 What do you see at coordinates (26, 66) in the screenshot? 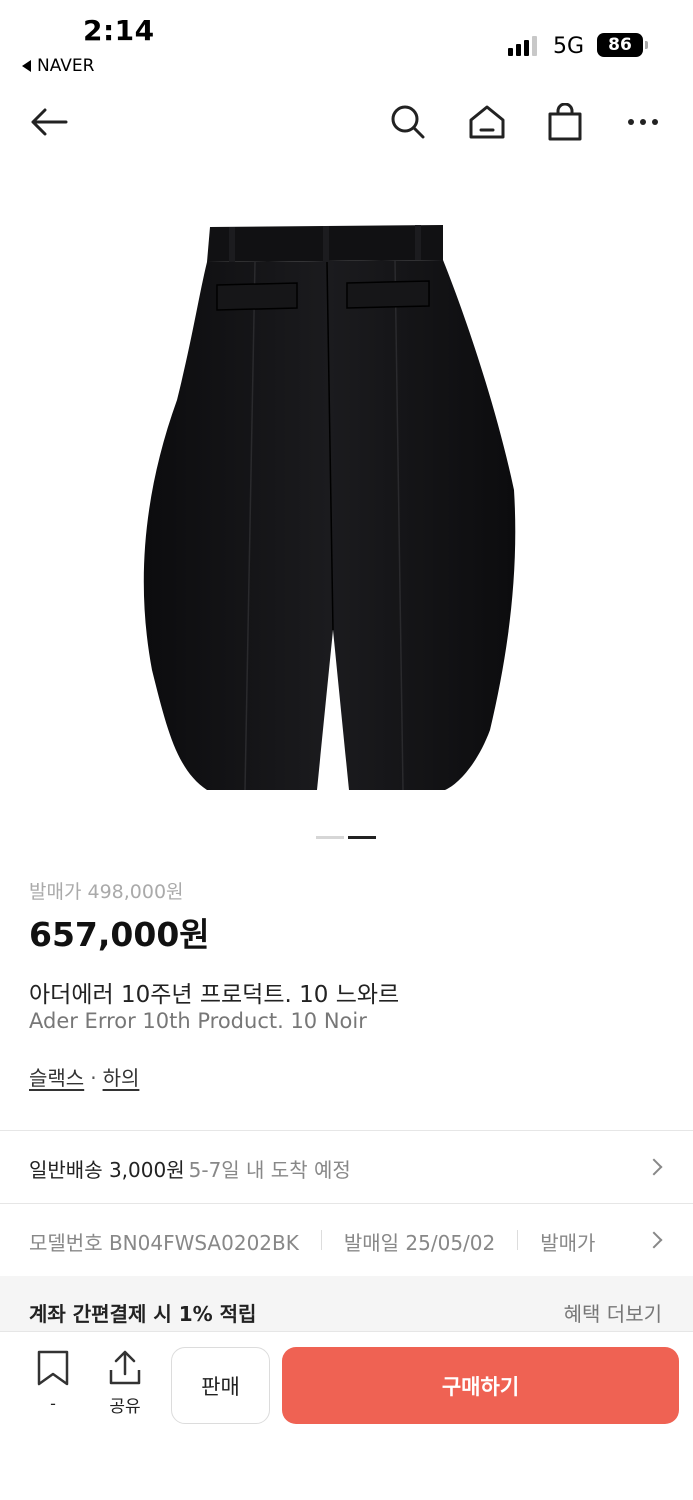
I see `back-triangle-icon` at bounding box center [26, 66].